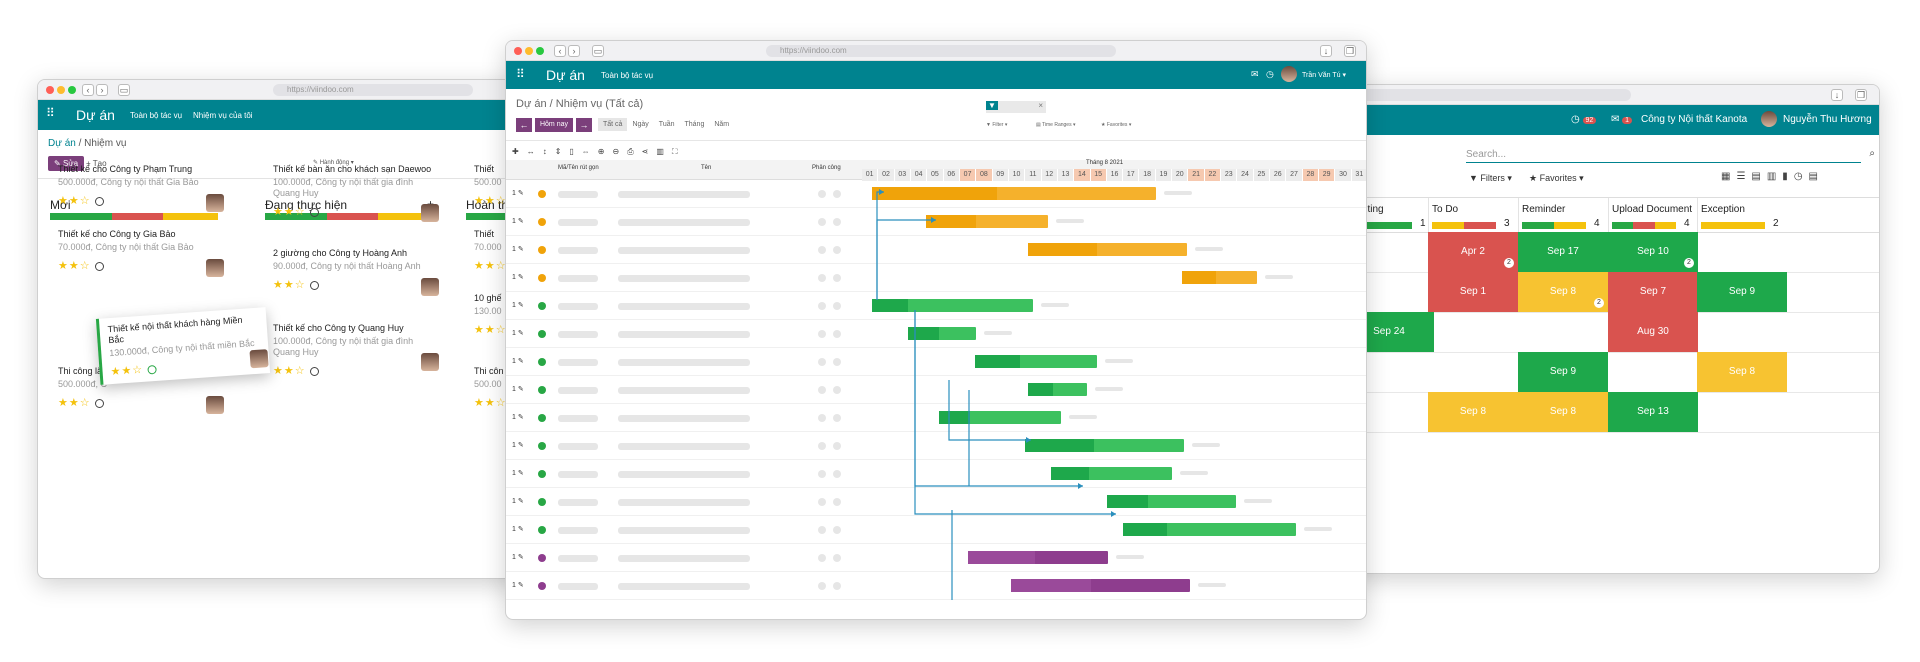  Describe the element at coordinates (223, 115) in the screenshot. I see `menu-my-tasks: Nhiệm vụ của tôi` at that location.